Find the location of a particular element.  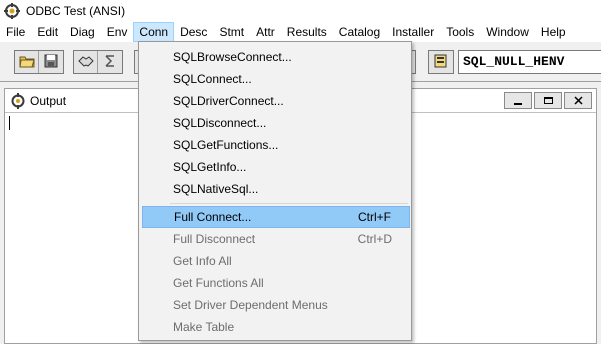

menu-item-label: Get Info All is located at coordinates (202, 261).